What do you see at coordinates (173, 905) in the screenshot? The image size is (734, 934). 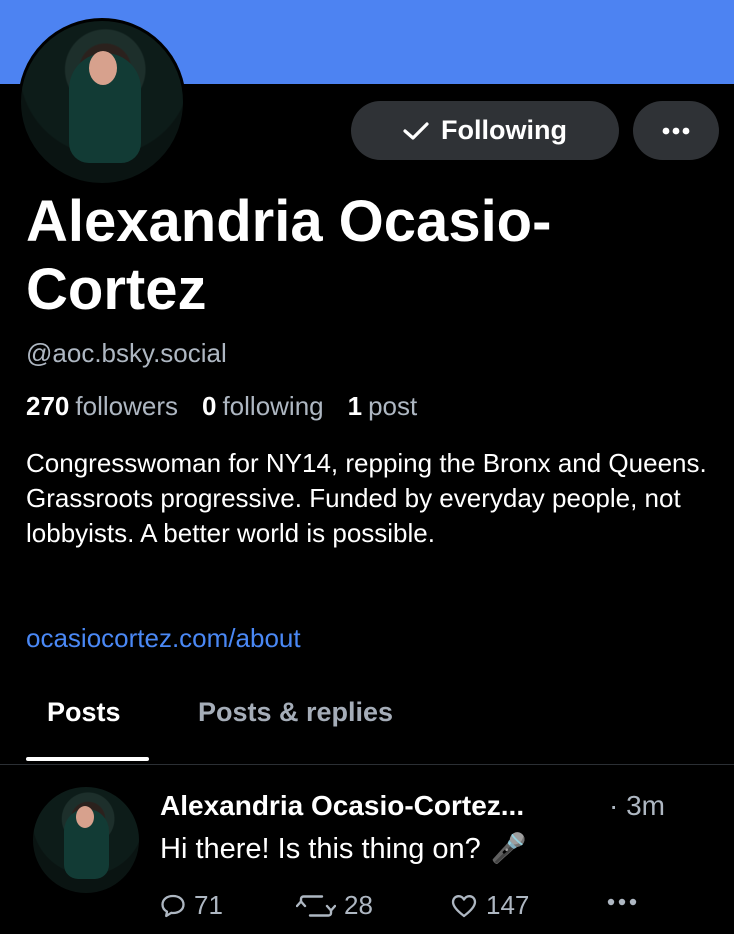 I see `comment-icon` at bounding box center [173, 905].